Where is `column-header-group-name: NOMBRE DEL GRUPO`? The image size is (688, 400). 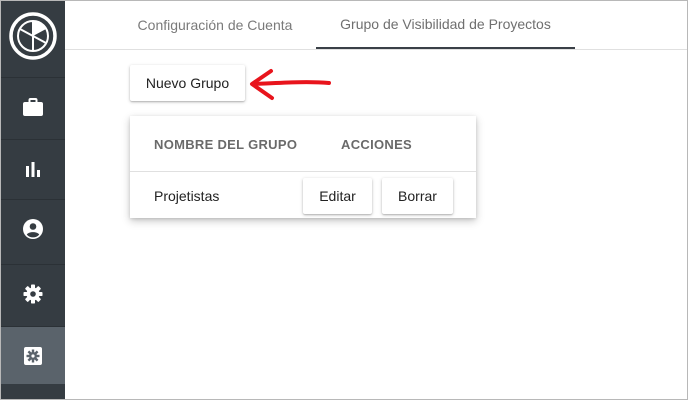 column-header-group-name: NOMBRE DEL GRUPO is located at coordinates (226, 144).